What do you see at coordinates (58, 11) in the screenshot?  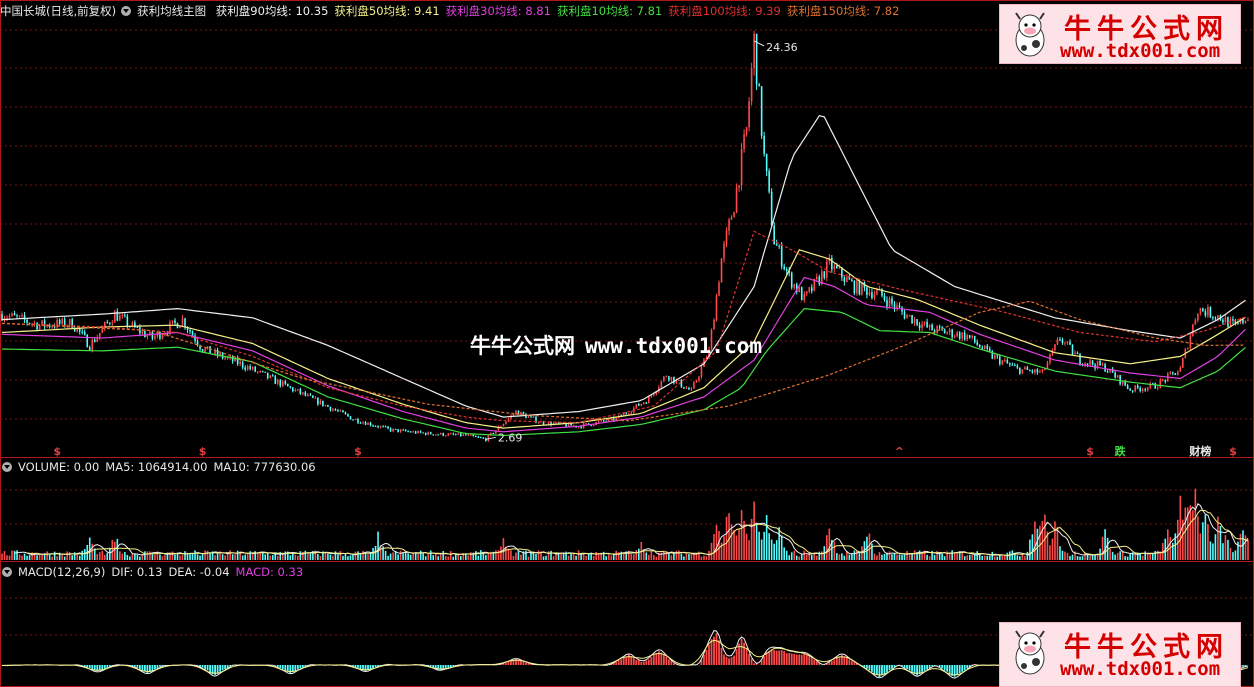 I see `stock-name: 中国长城(日线,前复权)` at bounding box center [58, 11].